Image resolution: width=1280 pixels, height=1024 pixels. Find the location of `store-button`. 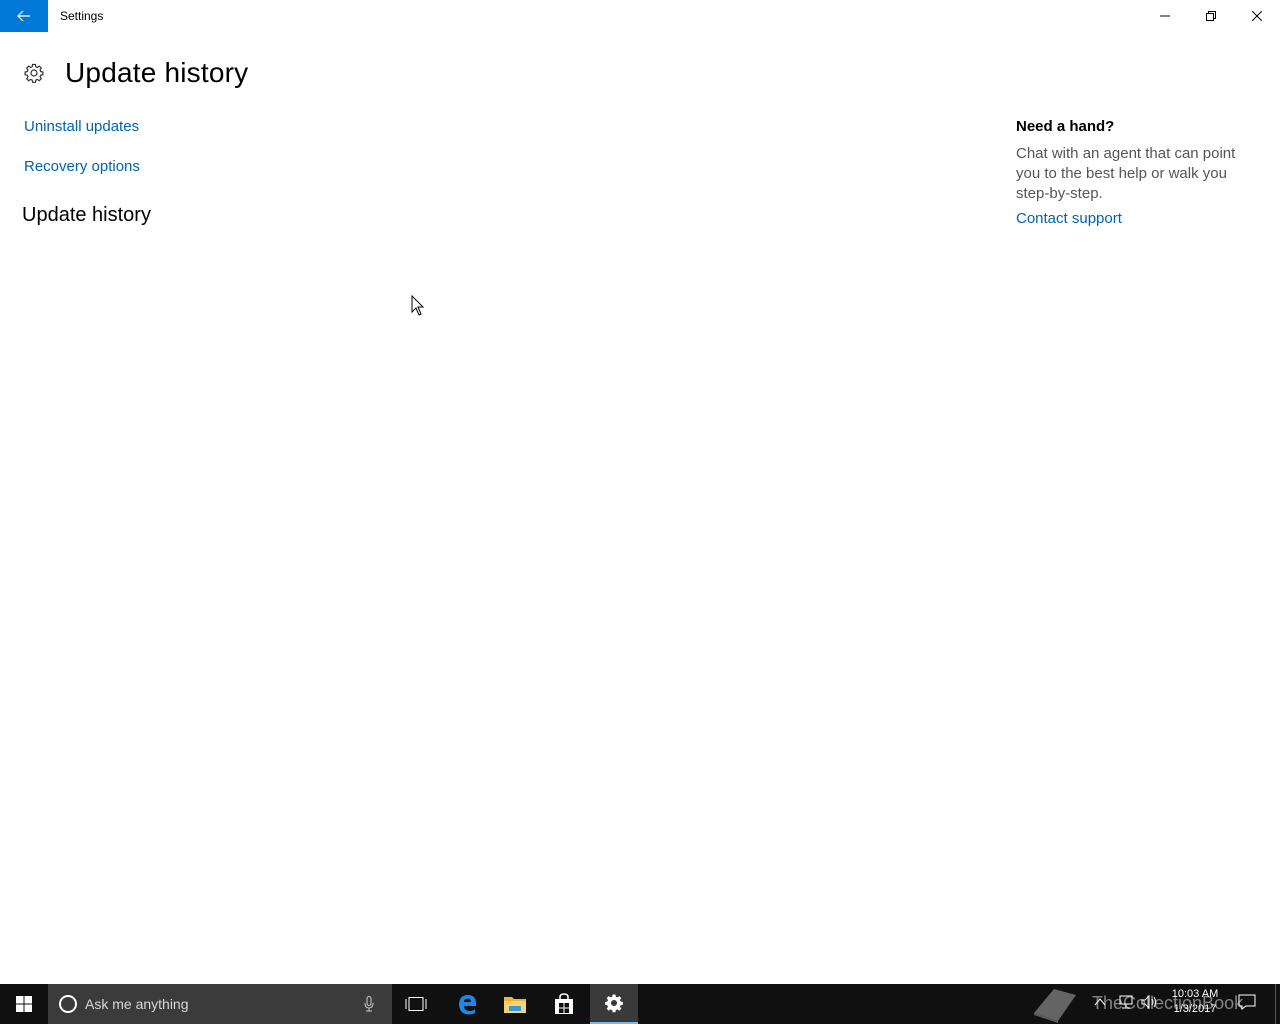

store-button is located at coordinates (564, 1004).